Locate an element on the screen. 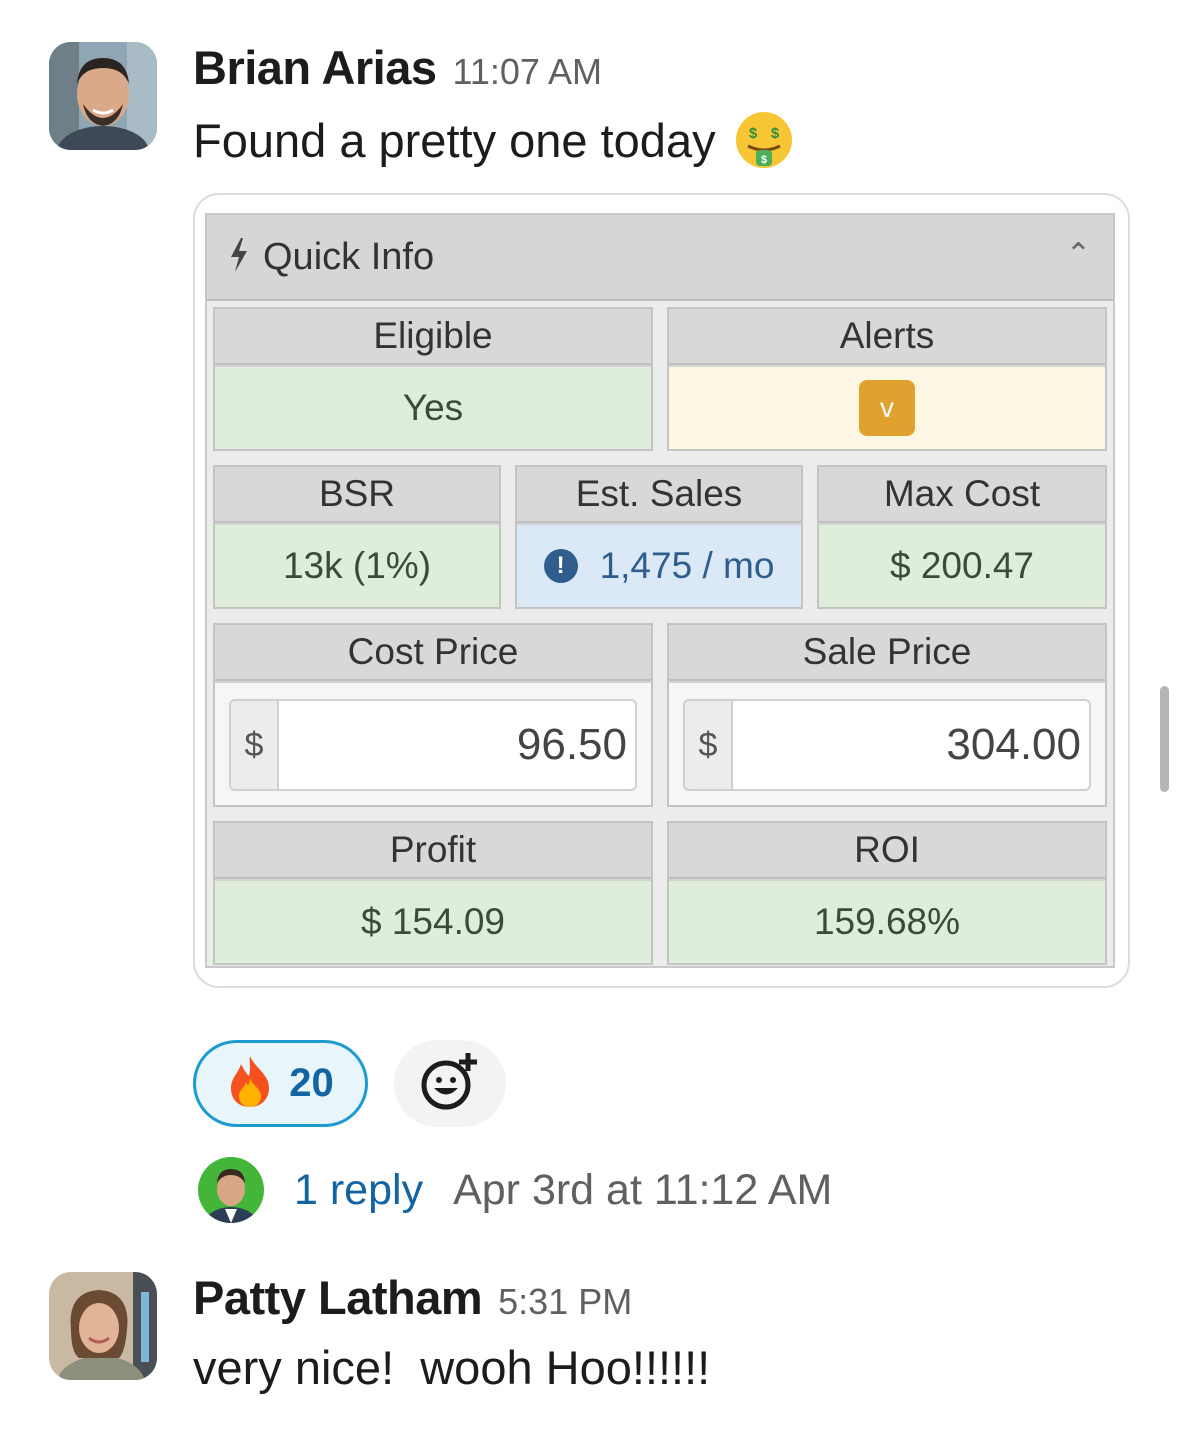 Image resolution: width=1179 pixels, height=1435 pixels. last-reply-time: Apr 3rd at 11:12 AM is located at coordinates (643, 1189).